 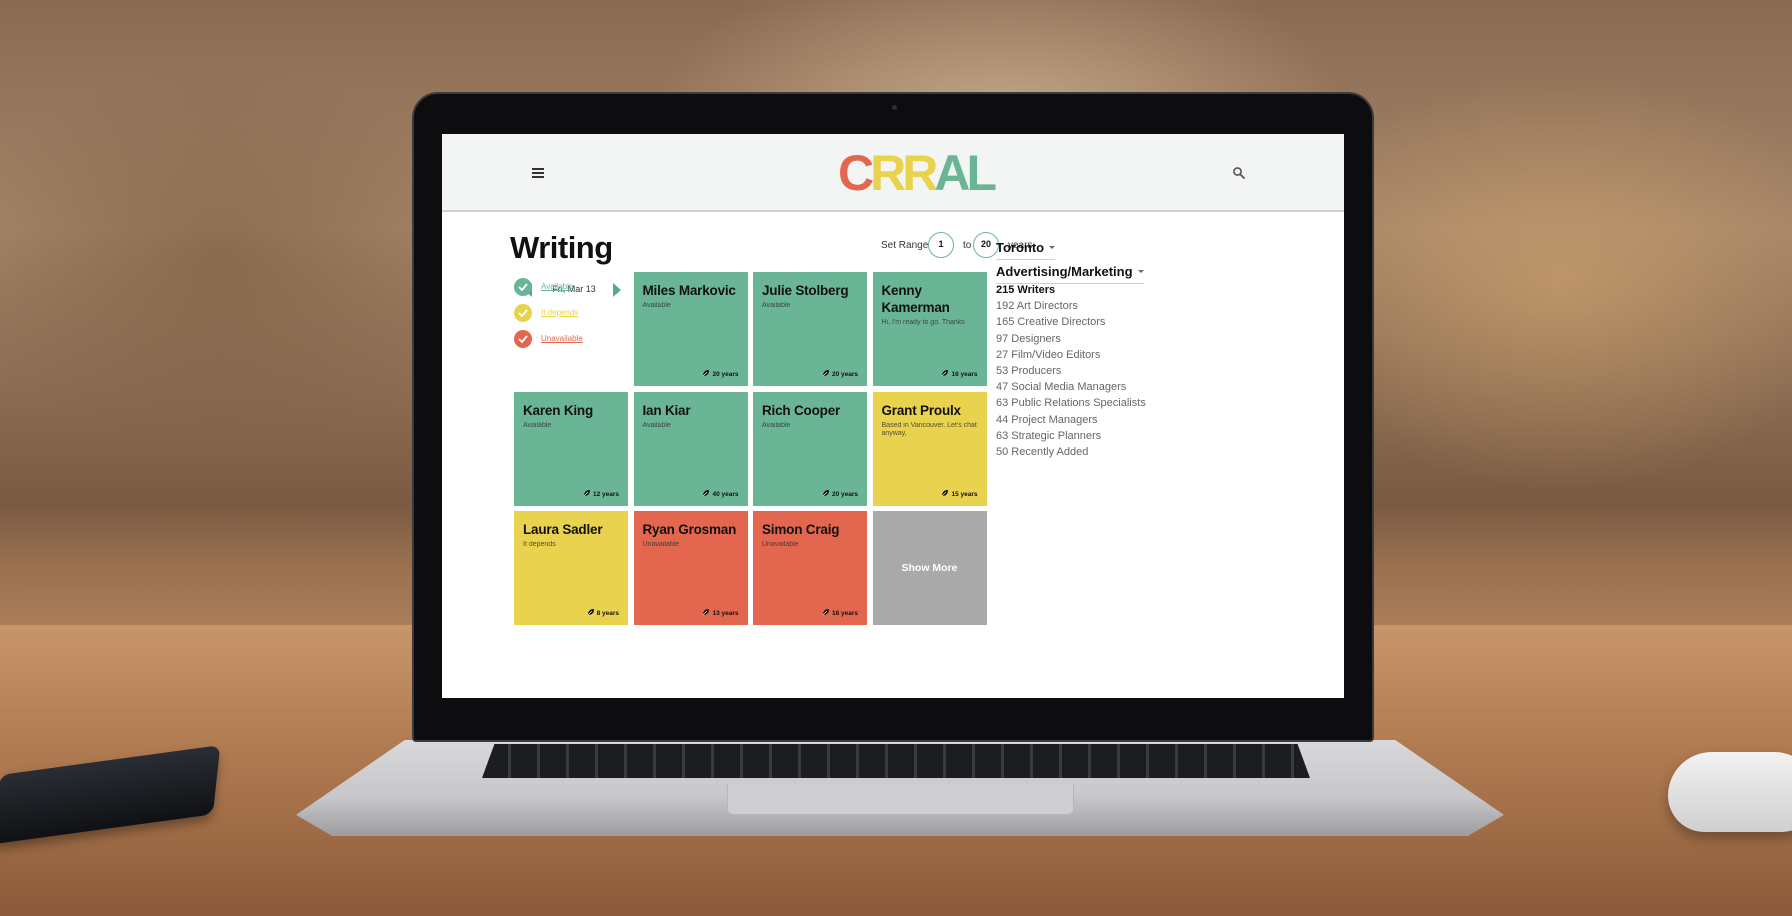 I want to click on crral-logo: CRRAL, so click(x=917, y=173).